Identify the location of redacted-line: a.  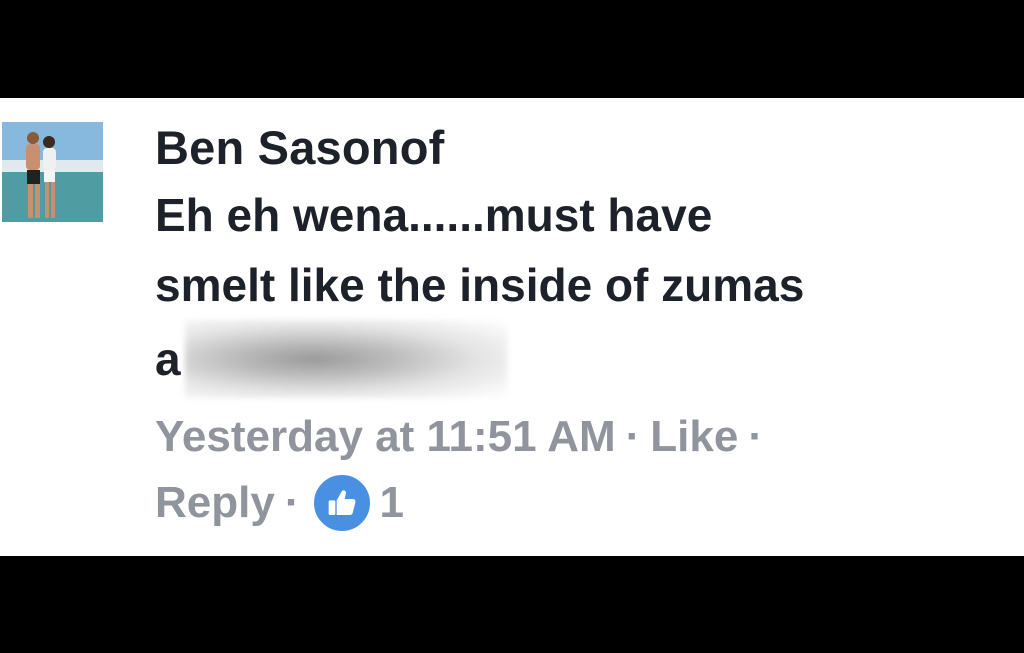
(585, 359).